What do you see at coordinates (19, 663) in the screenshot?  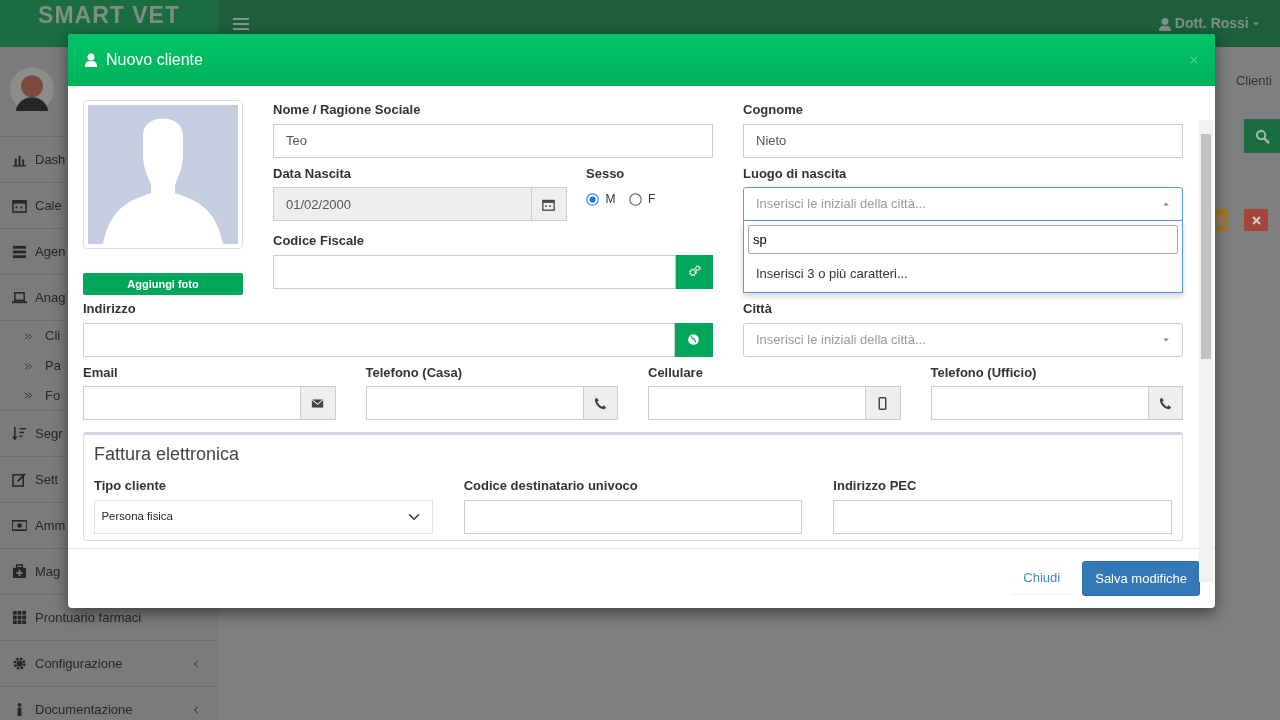 I see `settings-icon` at bounding box center [19, 663].